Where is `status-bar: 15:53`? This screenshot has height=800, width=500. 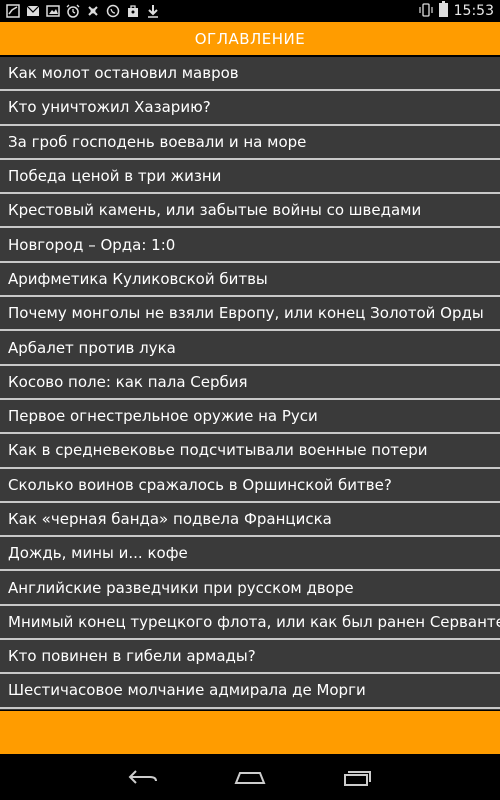 status-bar: 15:53 is located at coordinates (250, 11).